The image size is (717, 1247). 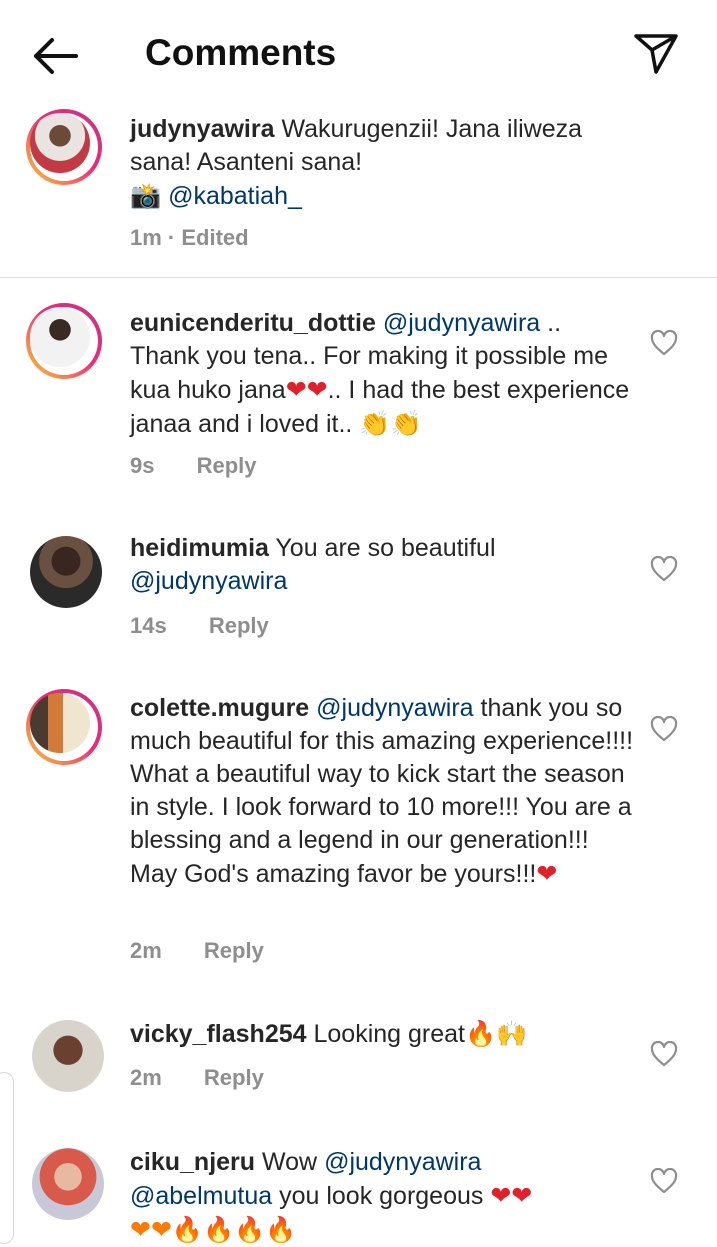 What do you see at coordinates (219, 708) in the screenshot?
I see `comment-username: colette.mugure` at bounding box center [219, 708].